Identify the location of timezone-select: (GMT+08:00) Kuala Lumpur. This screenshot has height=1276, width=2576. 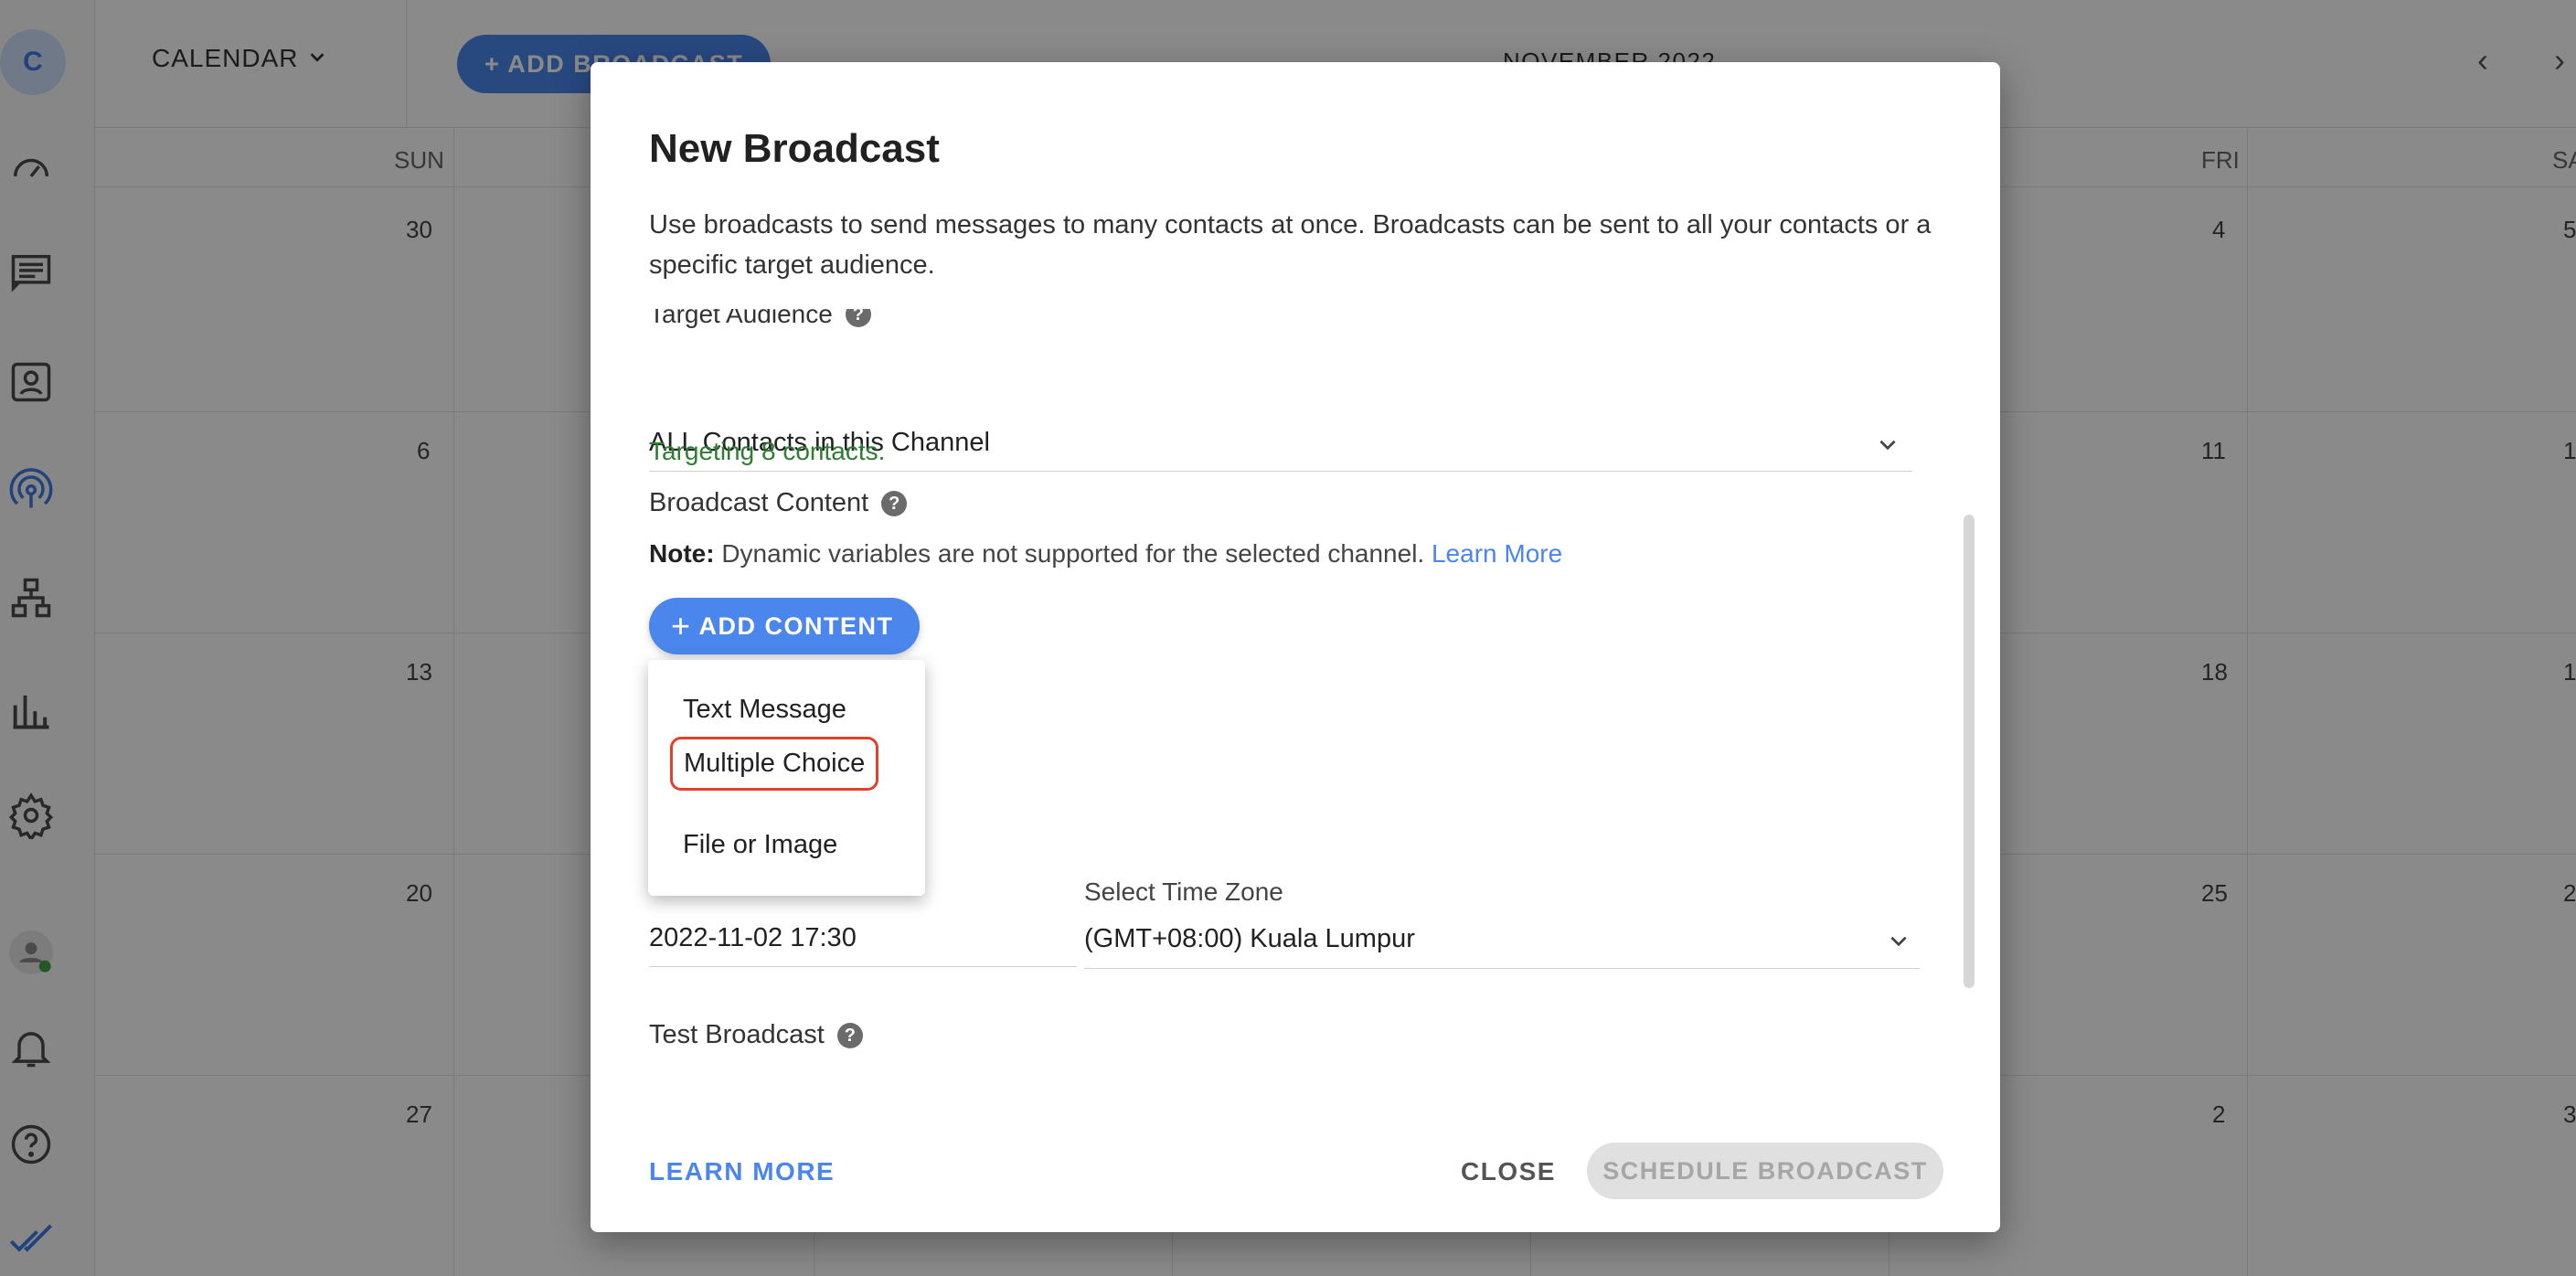
(1502, 940).